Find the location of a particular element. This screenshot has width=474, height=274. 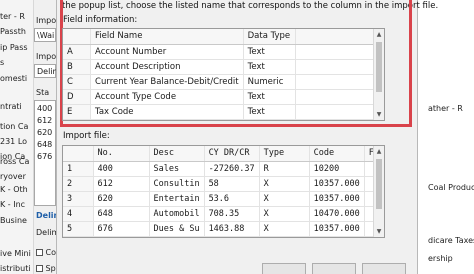

left-item: s is located at coordinates (17, 64).